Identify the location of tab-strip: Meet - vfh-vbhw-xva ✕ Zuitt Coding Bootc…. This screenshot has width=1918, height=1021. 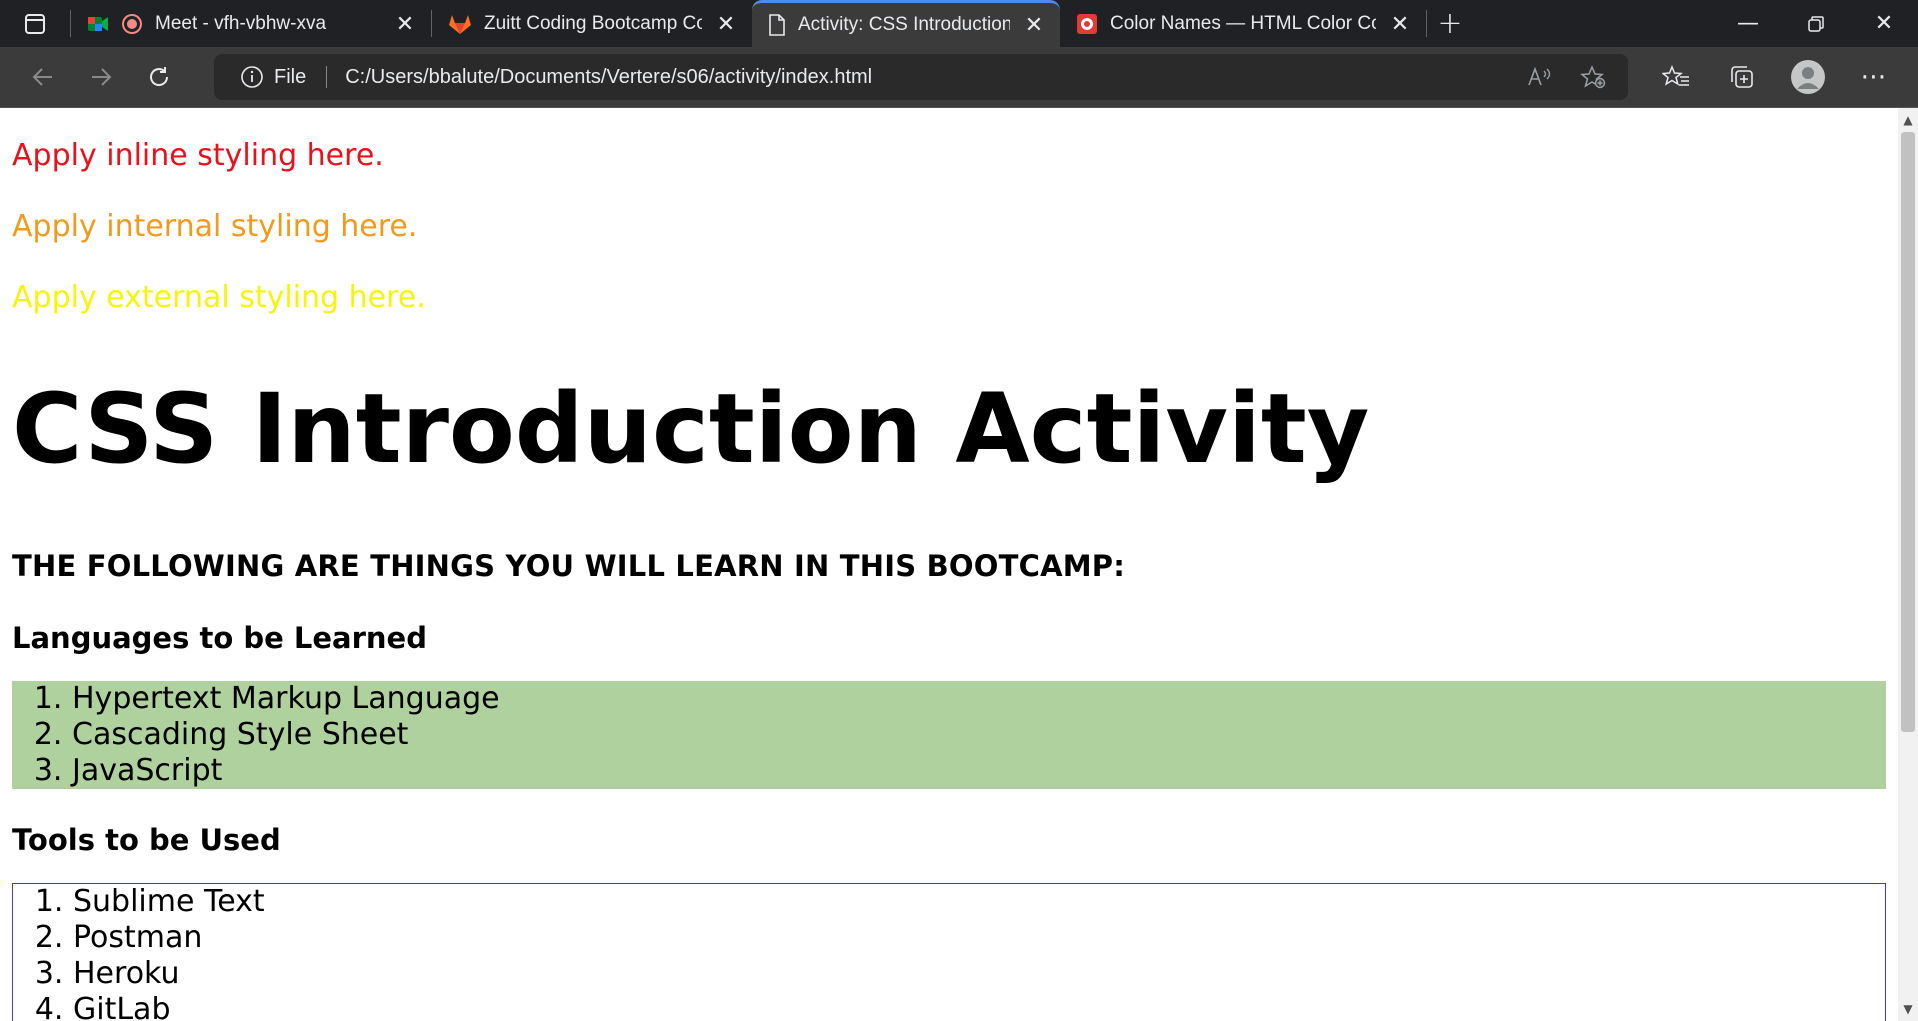
(959, 23).